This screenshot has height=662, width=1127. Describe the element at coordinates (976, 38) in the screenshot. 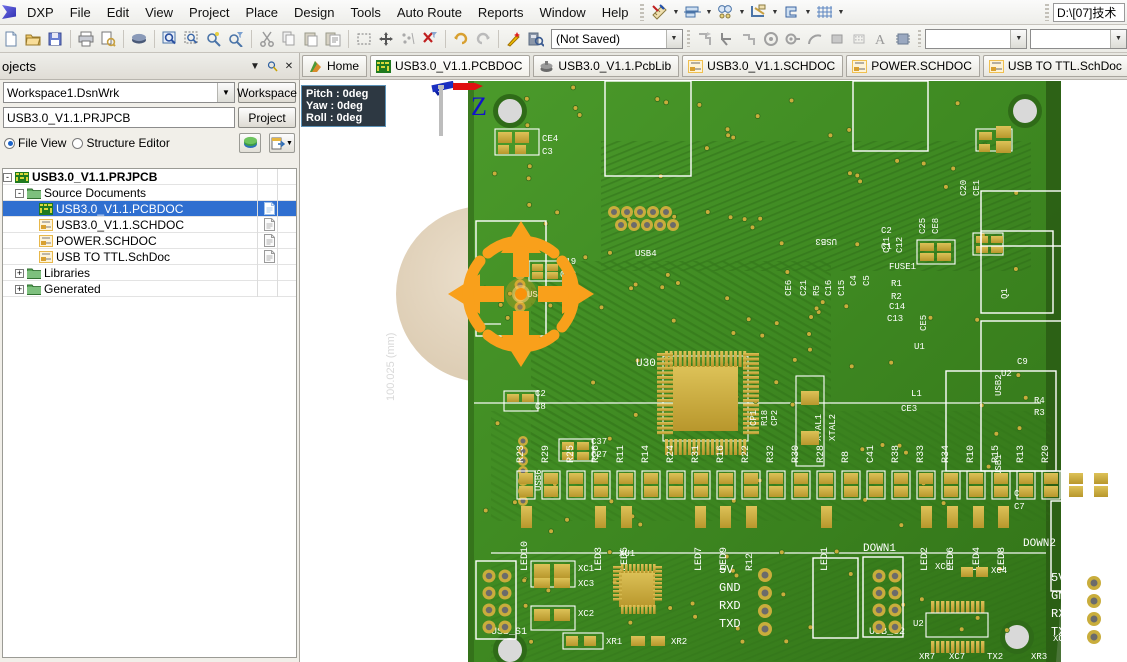

I see `layer-combo: ▼` at that location.